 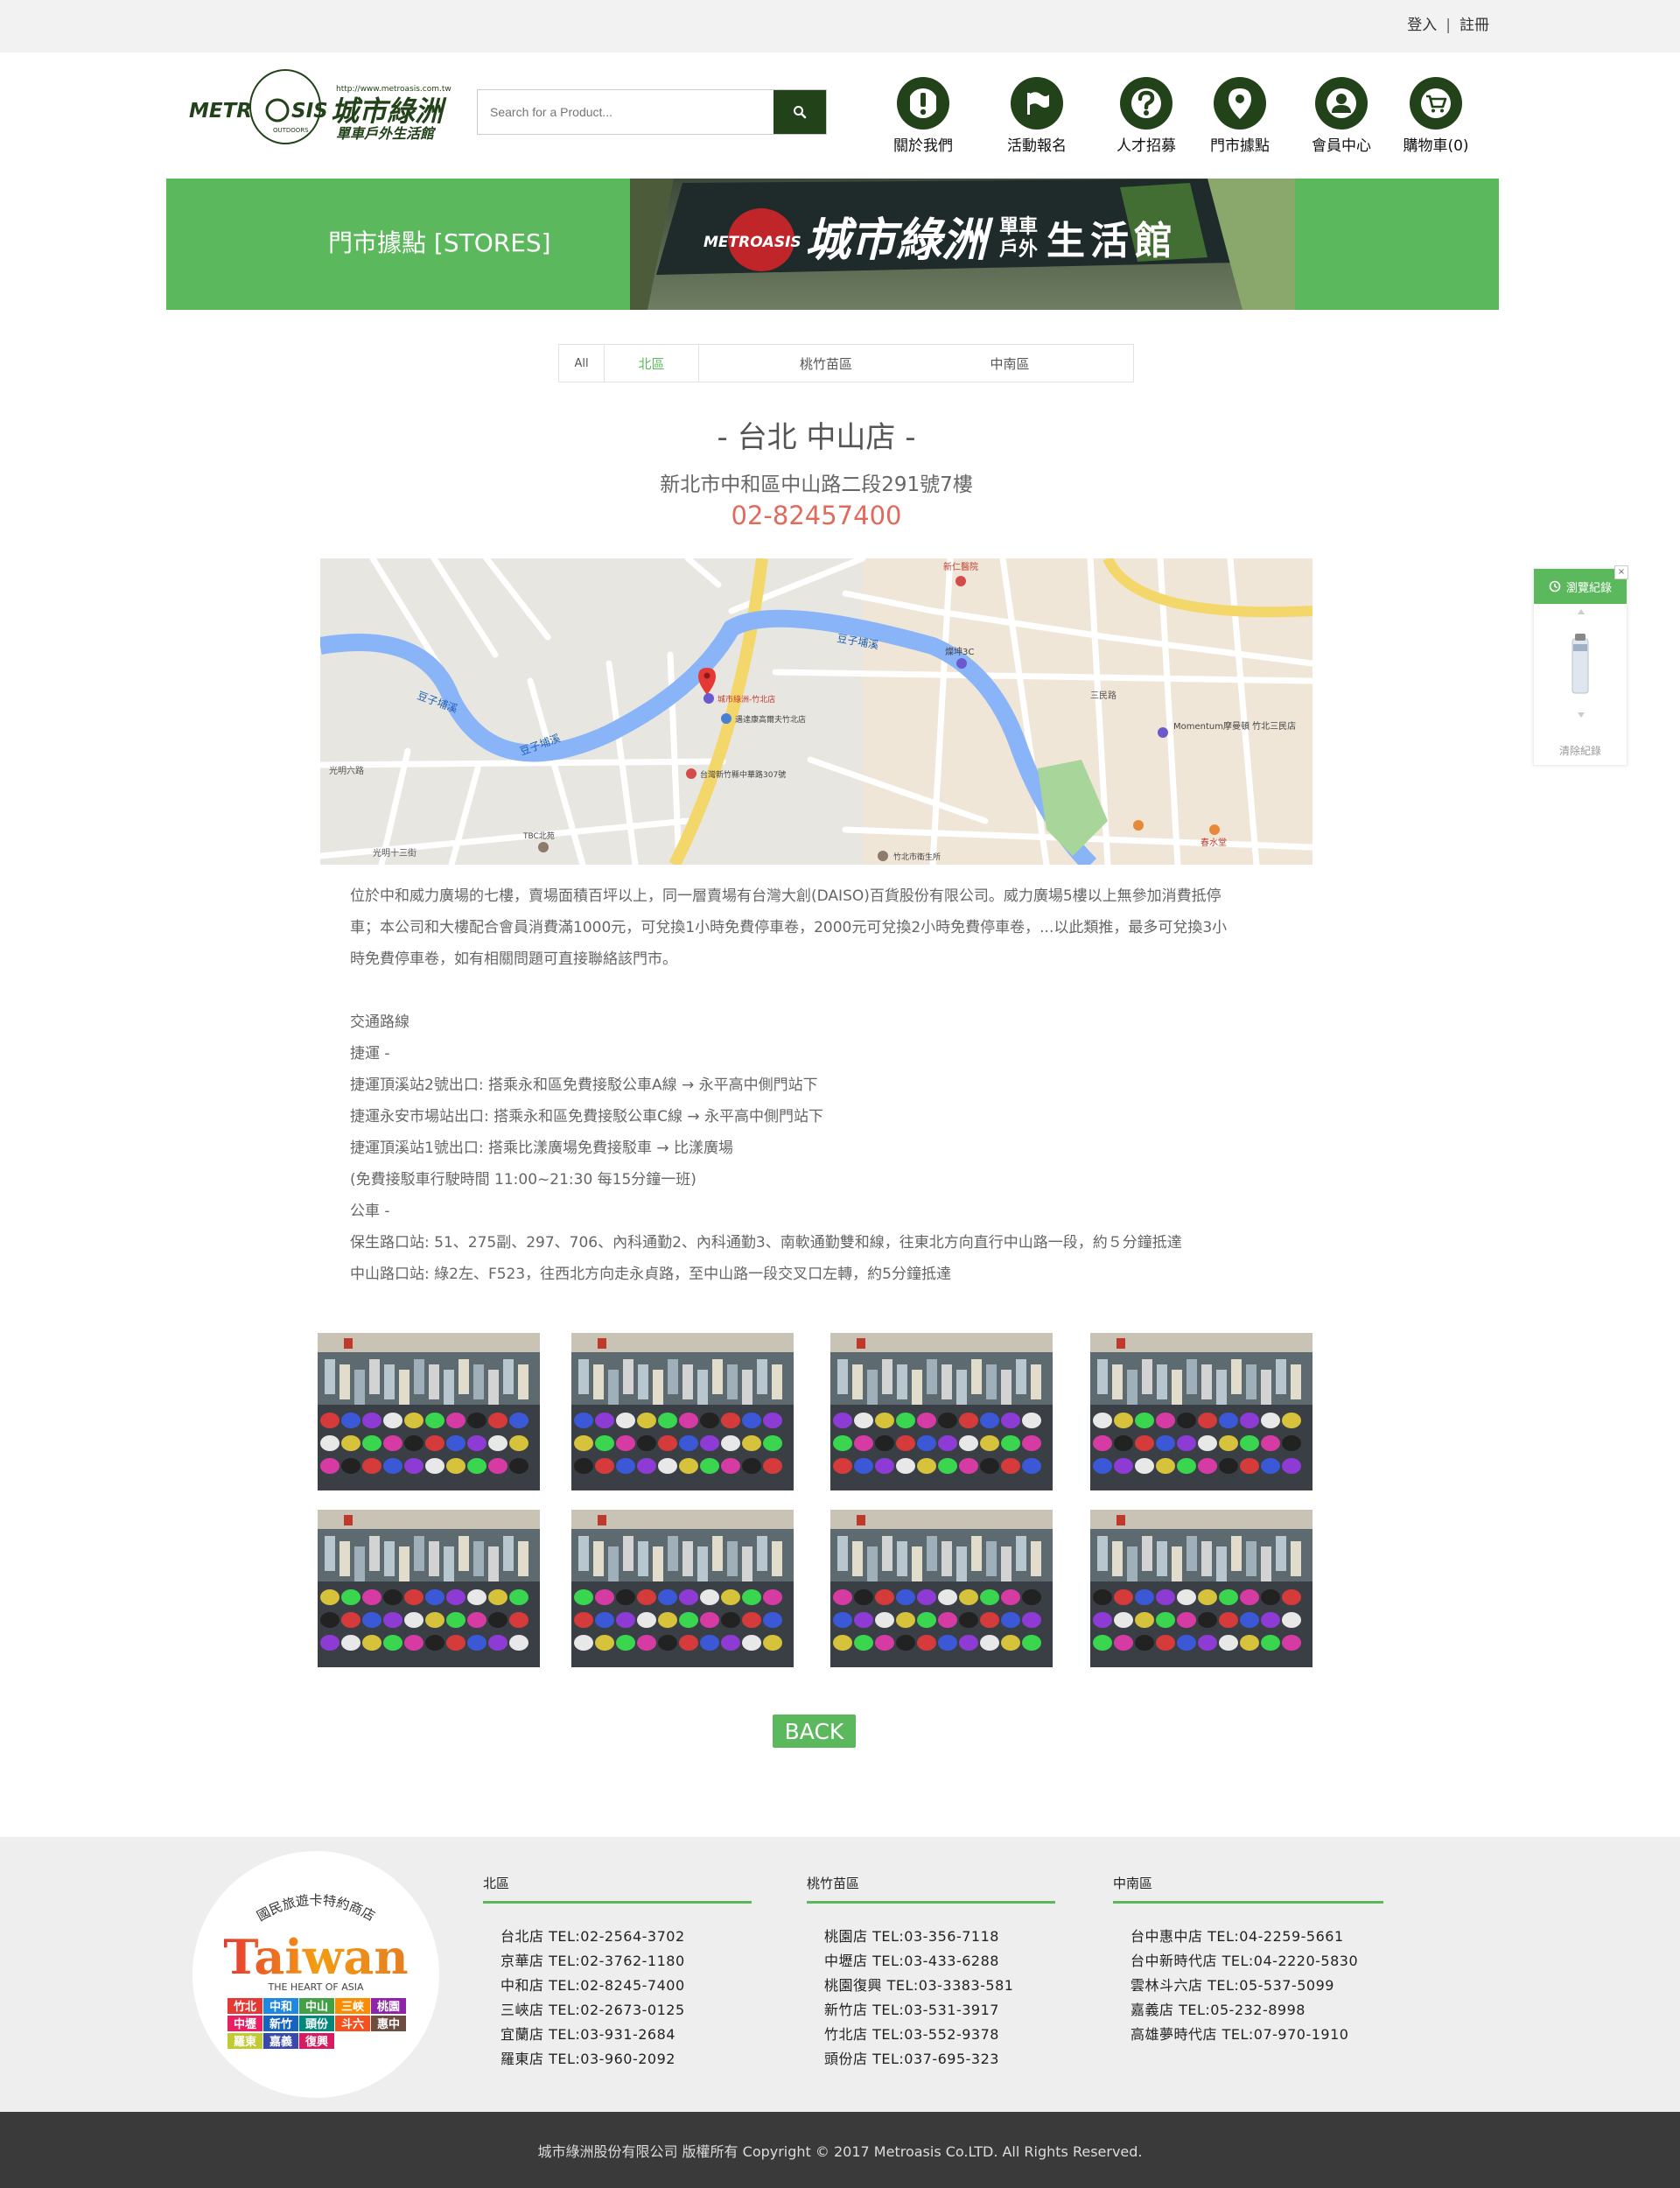 What do you see at coordinates (753, 242) in the screenshot?
I see `sign-brand-en: METROASIS` at bounding box center [753, 242].